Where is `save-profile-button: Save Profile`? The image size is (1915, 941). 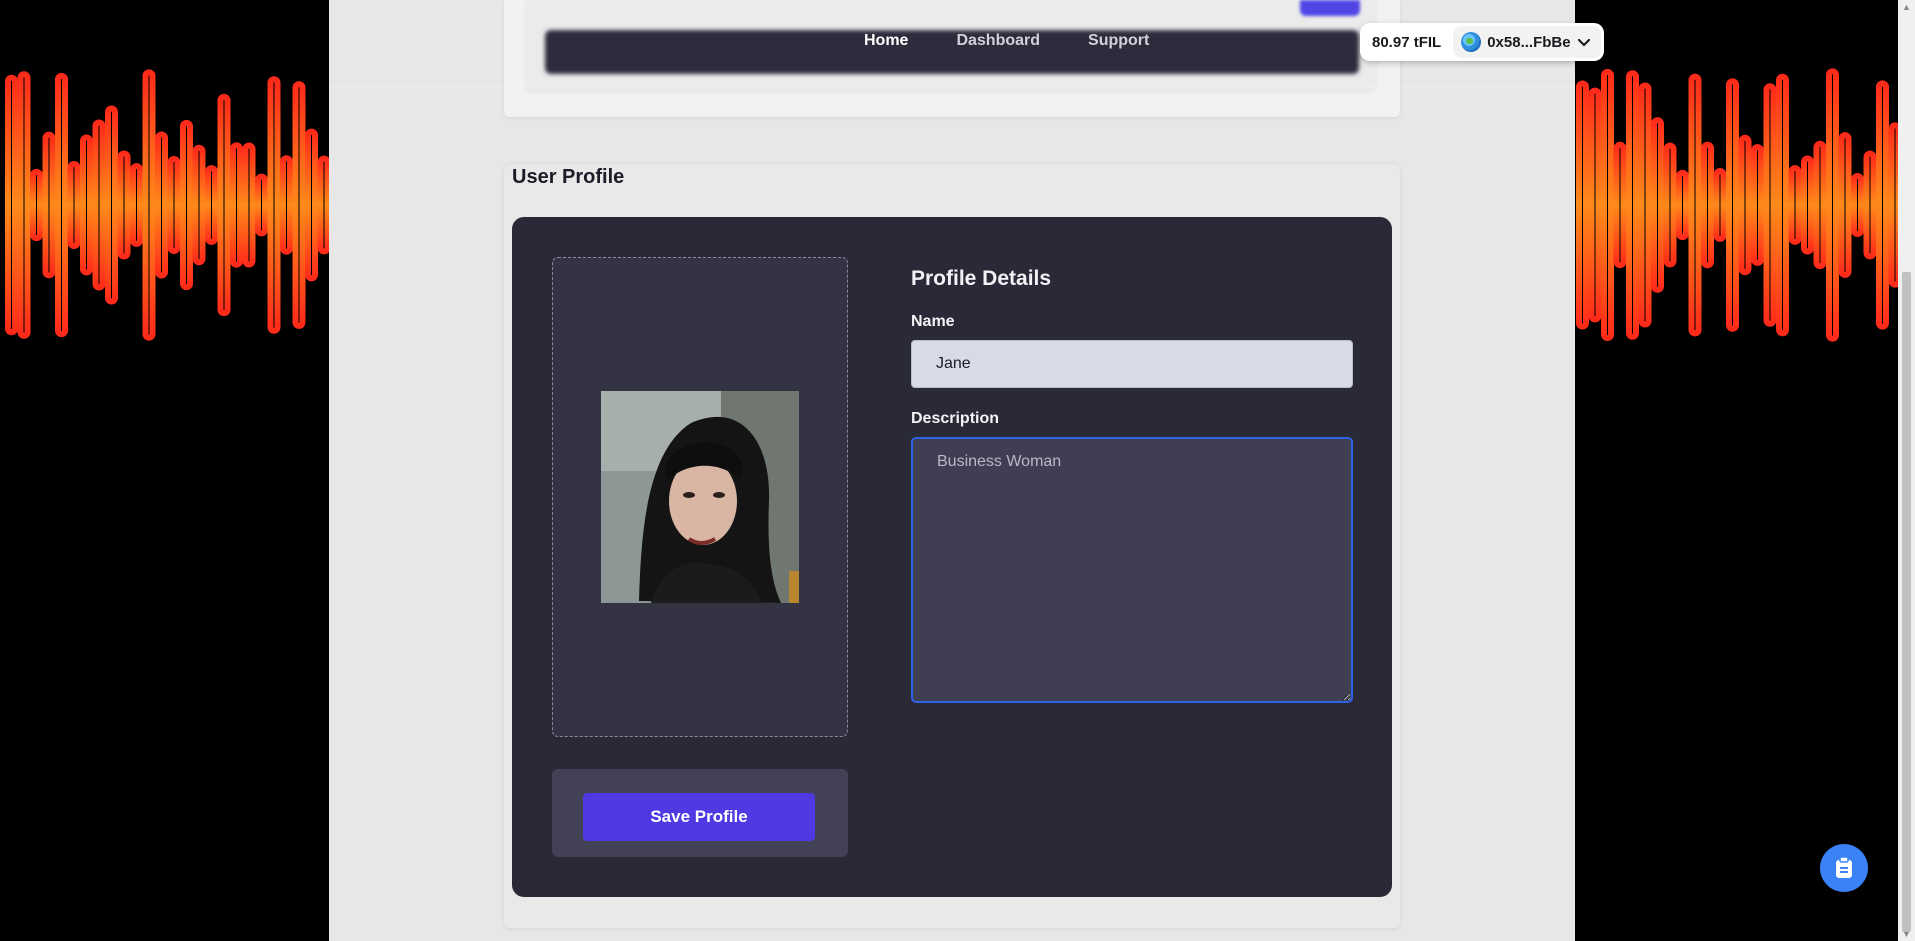 save-profile-button: Save Profile is located at coordinates (699, 817).